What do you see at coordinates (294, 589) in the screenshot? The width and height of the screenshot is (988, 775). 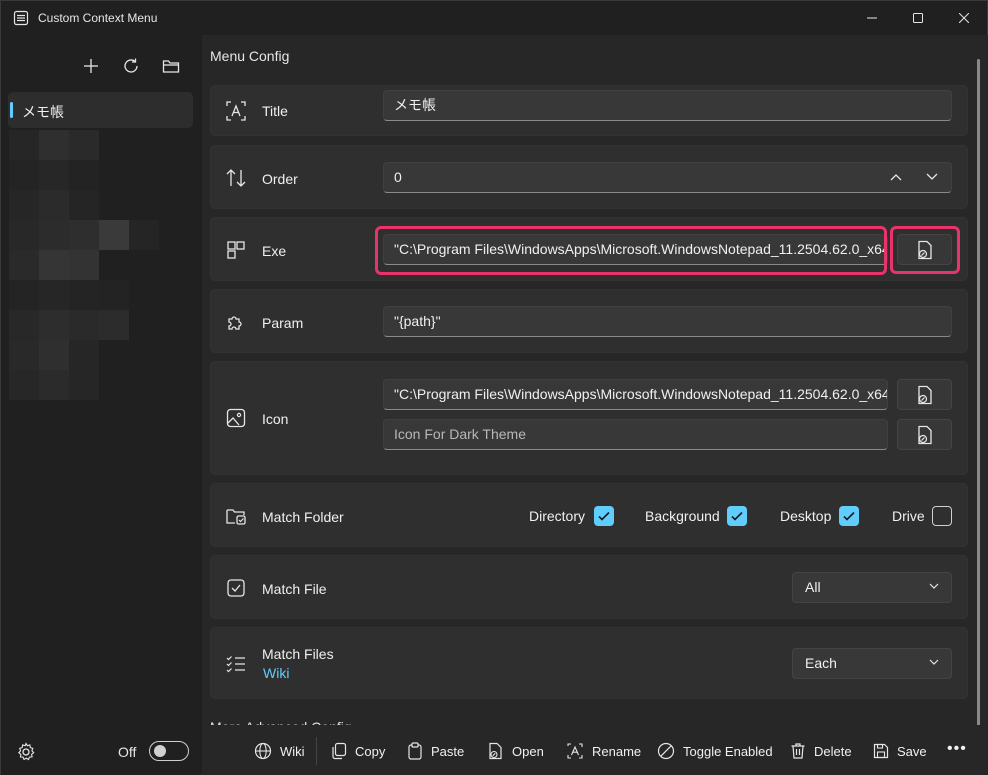 I see `match-file-label: Match File` at bounding box center [294, 589].